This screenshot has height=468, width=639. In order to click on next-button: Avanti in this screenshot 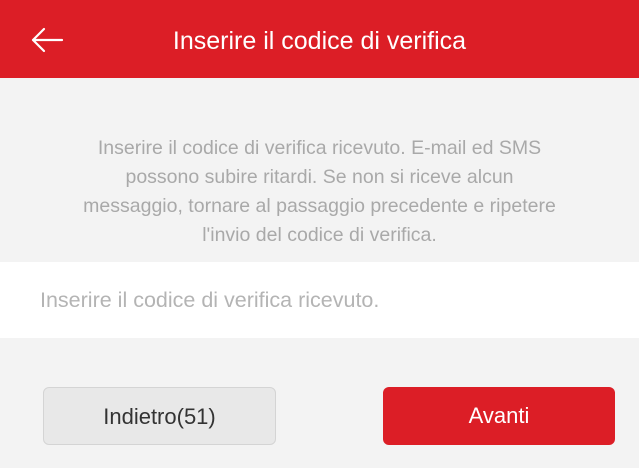, I will do `click(499, 416)`.